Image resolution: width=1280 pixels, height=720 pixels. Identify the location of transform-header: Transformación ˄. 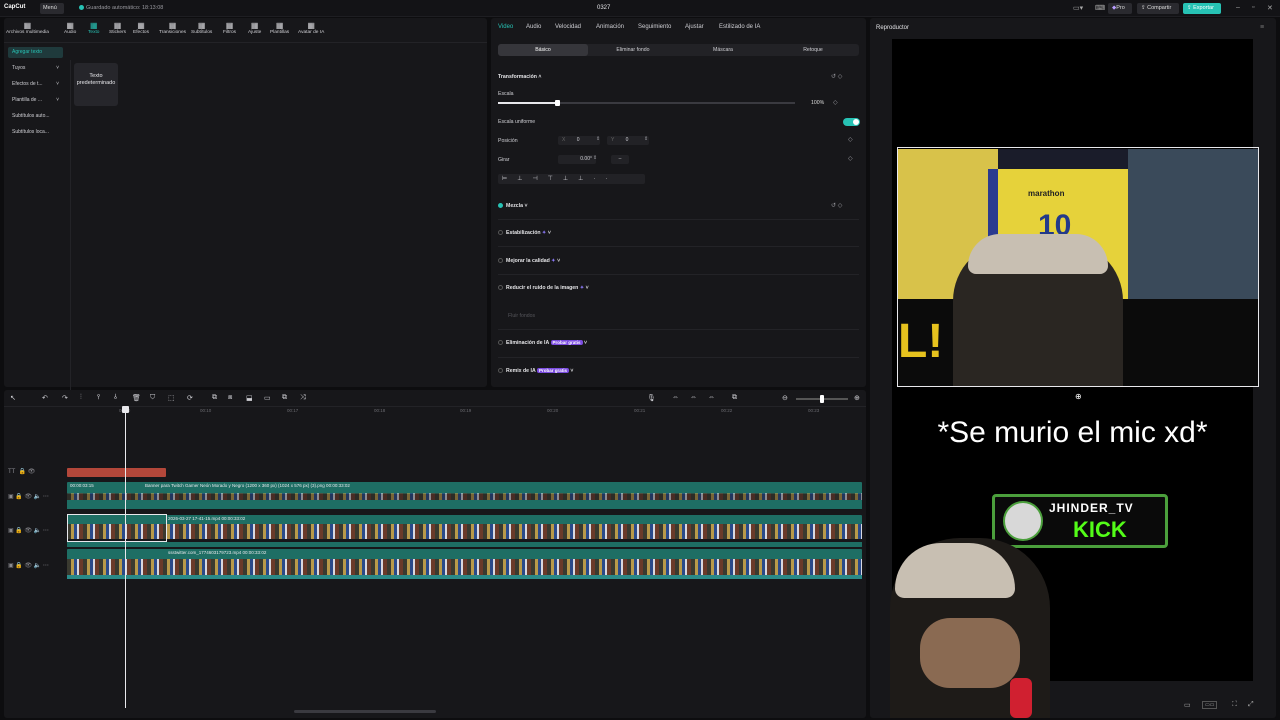
(519, 77).